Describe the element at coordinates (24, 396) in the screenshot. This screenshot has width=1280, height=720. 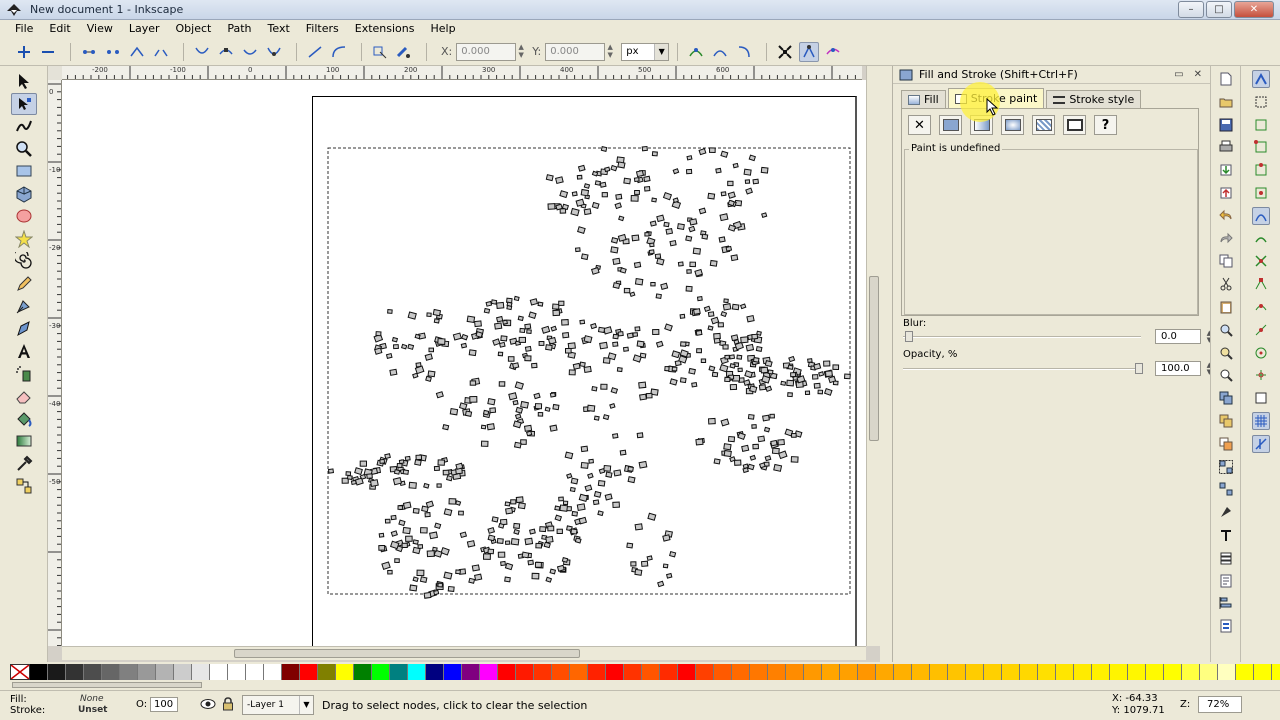
I see `eraser-tool-icon` at that location.